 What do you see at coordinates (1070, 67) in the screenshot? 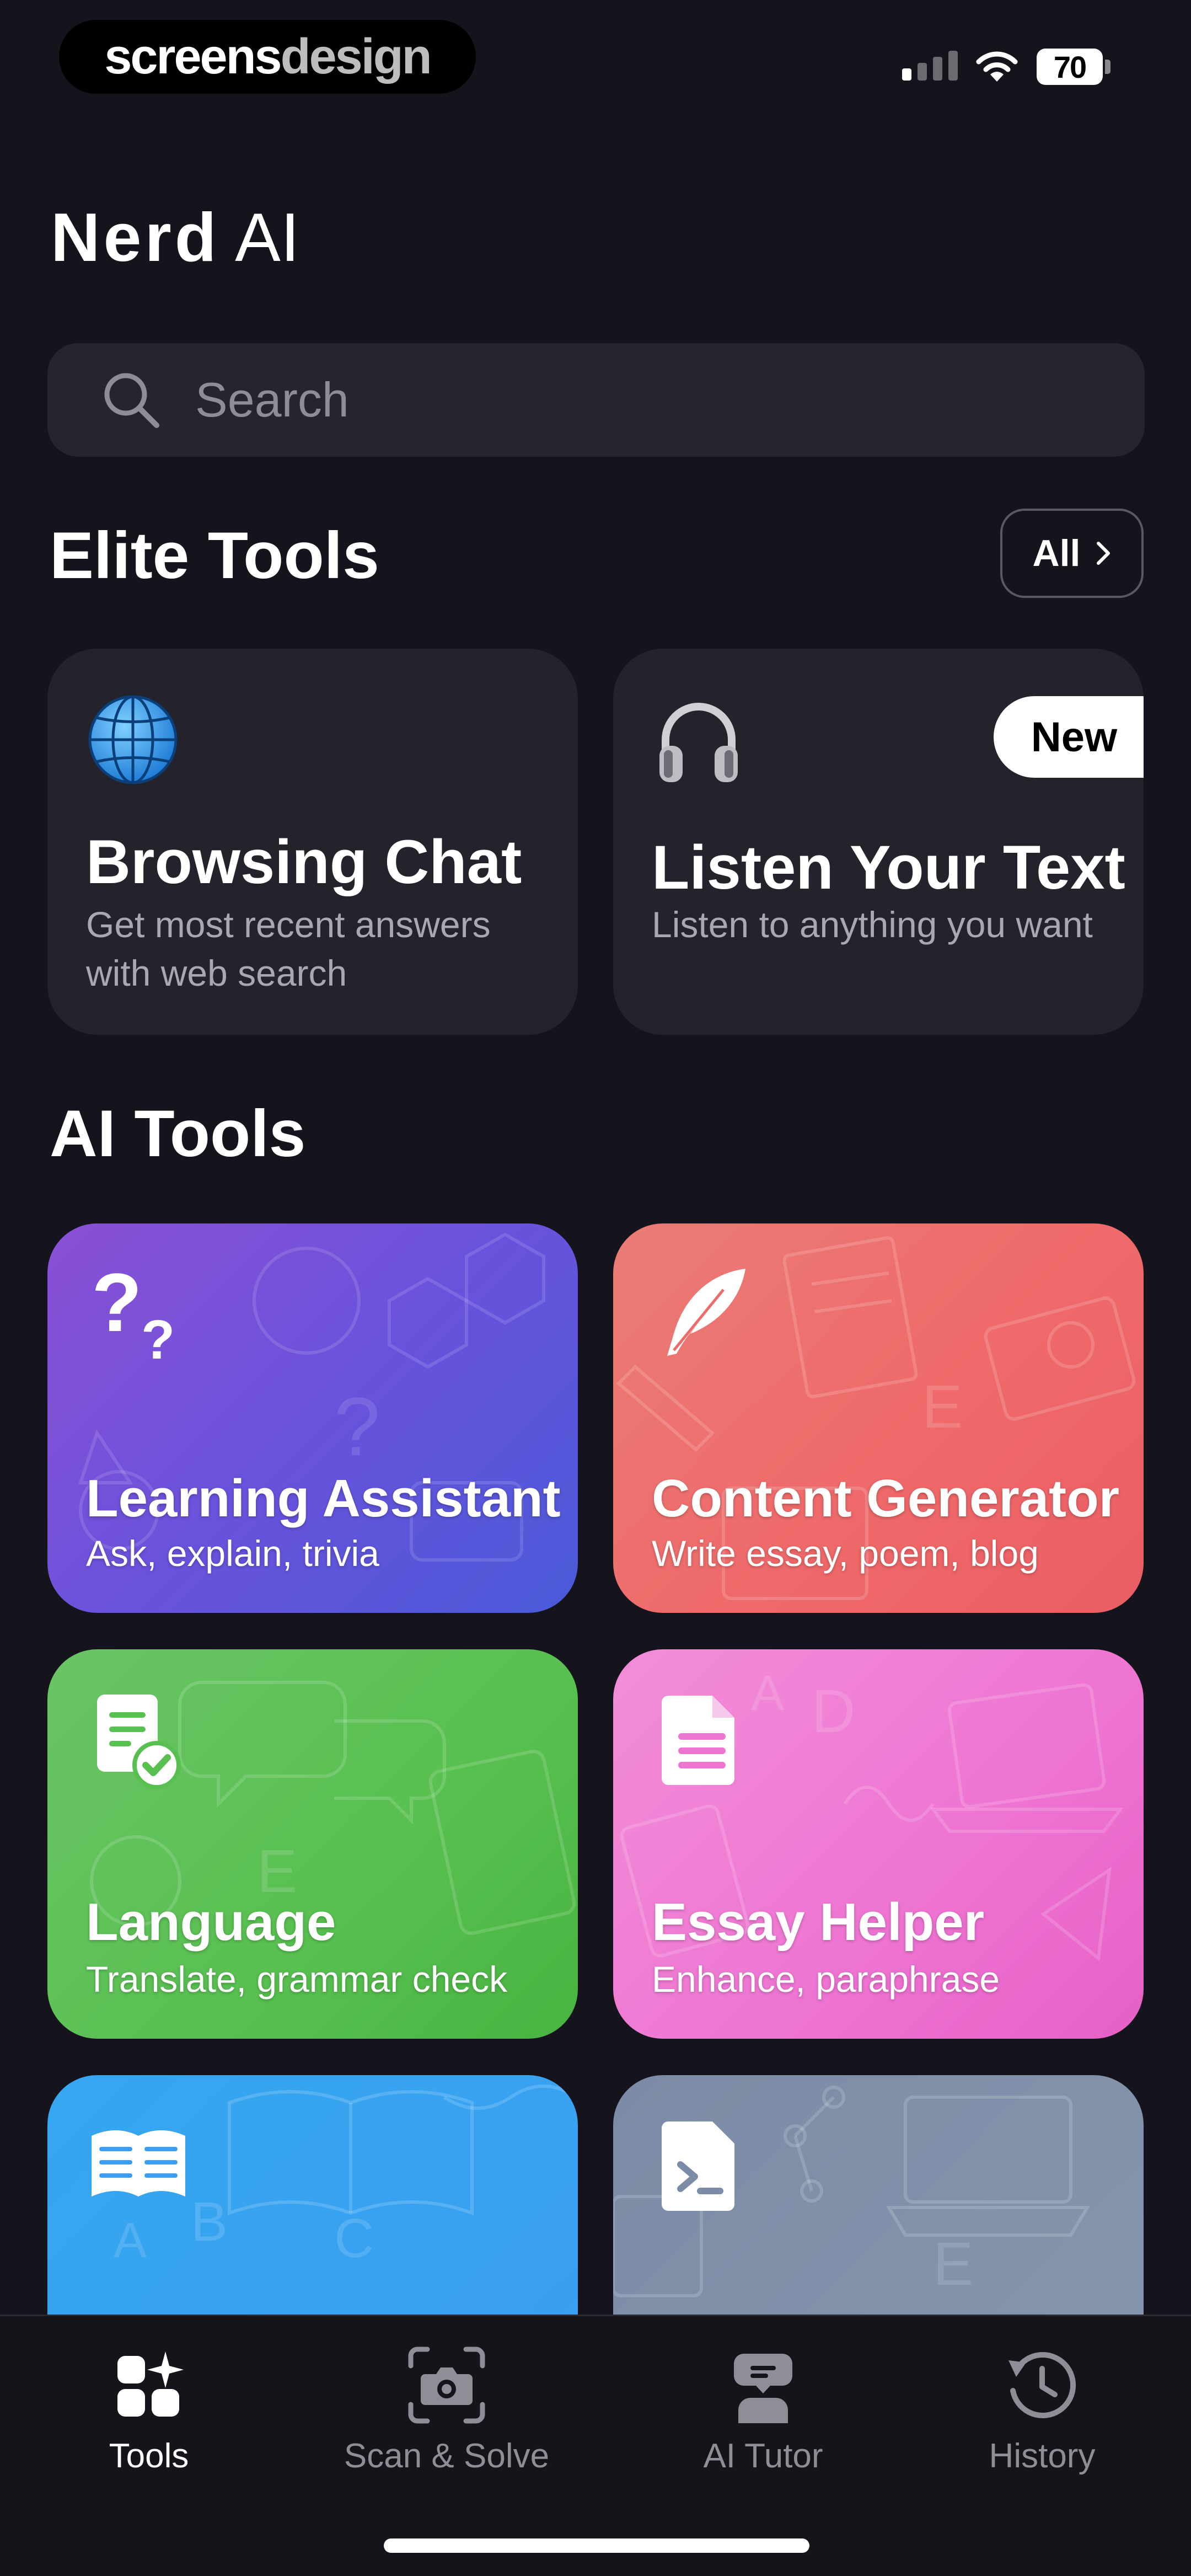
I see `battery-level: 70` at bounding box center [1070, 67].